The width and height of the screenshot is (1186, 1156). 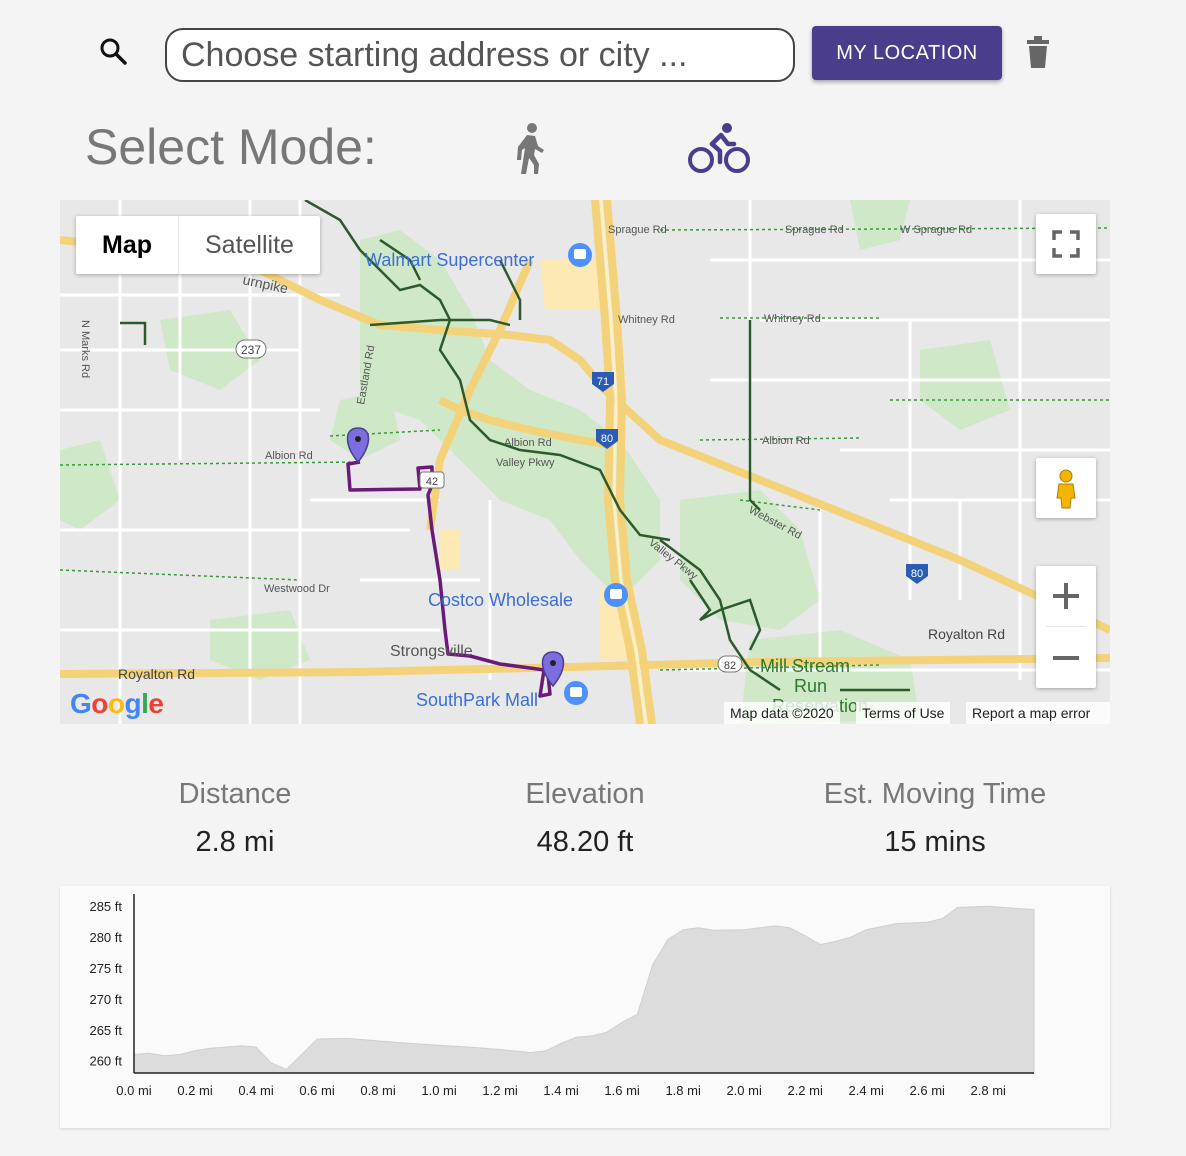 What do you see at coordinates (683, 1090) in the screenshot?
I see `x-tick-label: 1.8 mi` at bounding box center [683, 1090].